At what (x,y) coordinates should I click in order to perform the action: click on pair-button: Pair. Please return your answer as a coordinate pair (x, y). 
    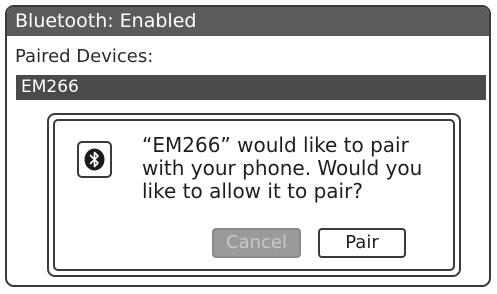
    Looking at the image, I should click on (362, 243).